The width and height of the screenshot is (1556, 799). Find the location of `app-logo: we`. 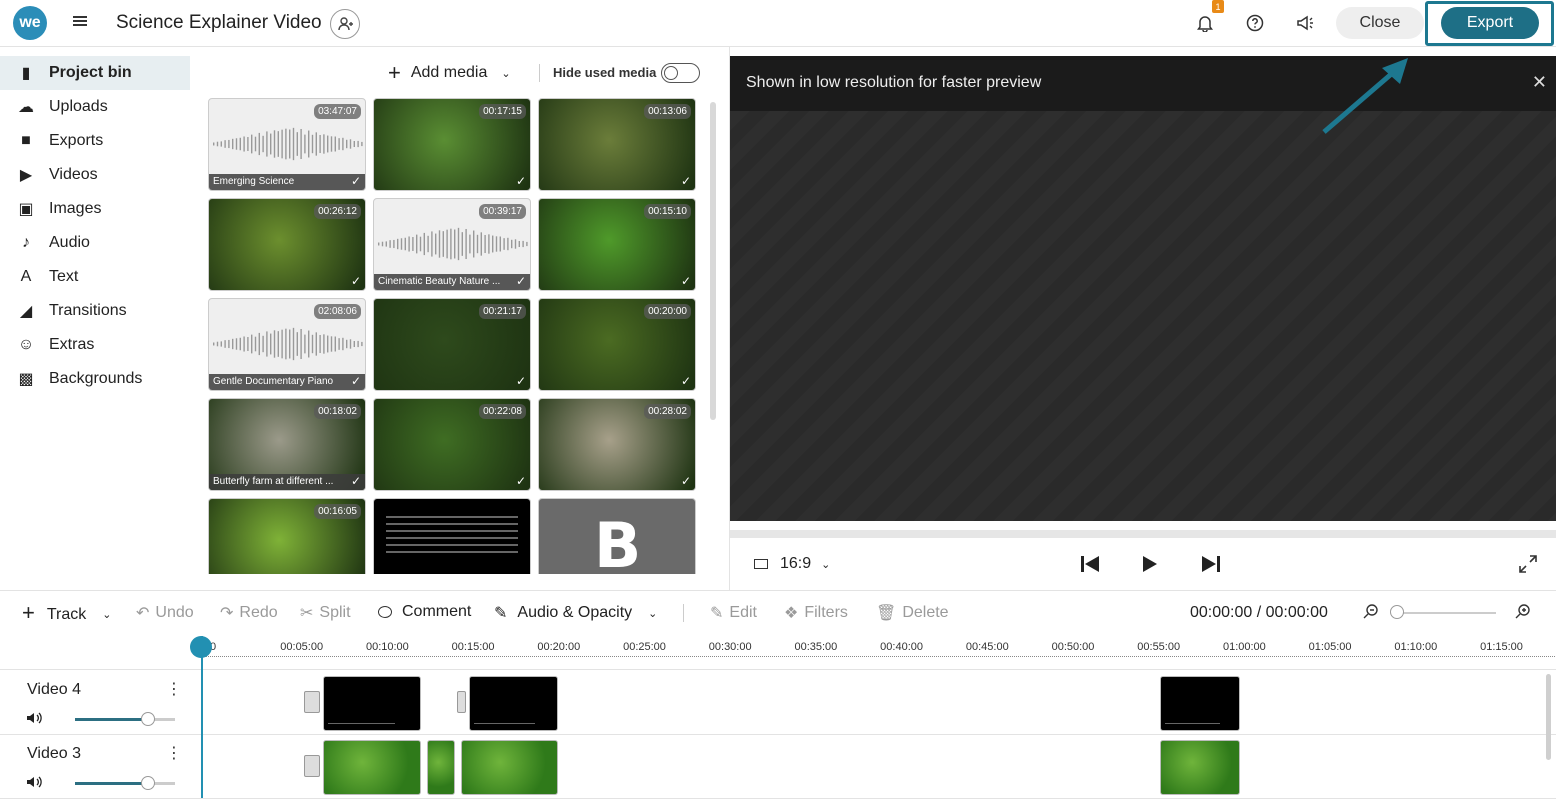

app-logo: we is located at coordinates (30, 23).